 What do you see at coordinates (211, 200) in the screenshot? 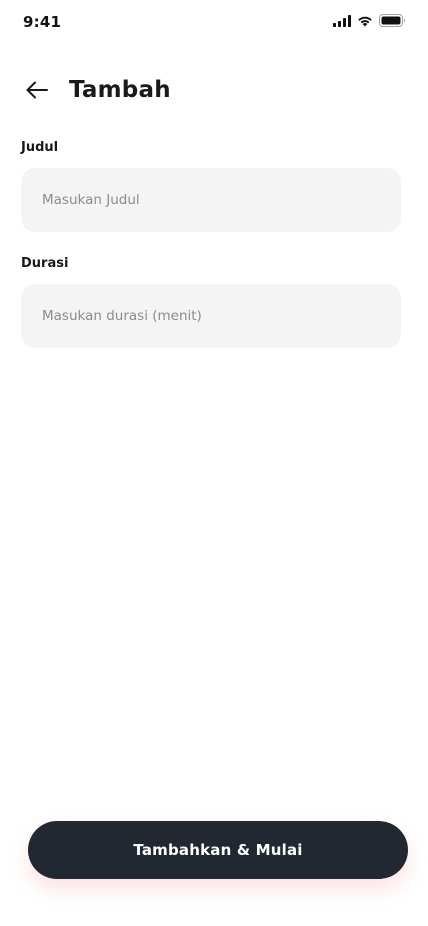
I see `title-input` at bounding box center [211, 200].